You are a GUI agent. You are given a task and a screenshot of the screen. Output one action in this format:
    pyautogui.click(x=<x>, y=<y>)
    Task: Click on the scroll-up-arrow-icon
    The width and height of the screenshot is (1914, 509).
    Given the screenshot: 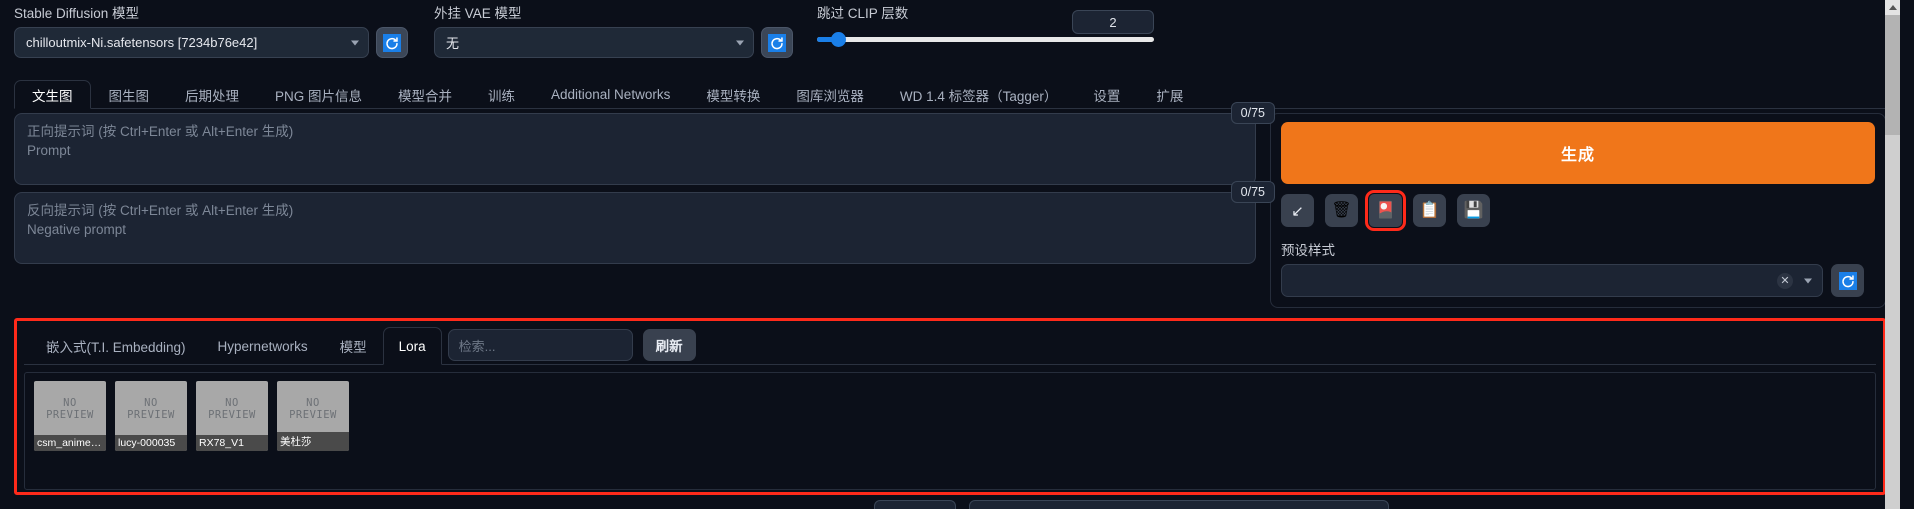 What is the action you would take?
    pyautogui.click(x=1892, y=7)
    